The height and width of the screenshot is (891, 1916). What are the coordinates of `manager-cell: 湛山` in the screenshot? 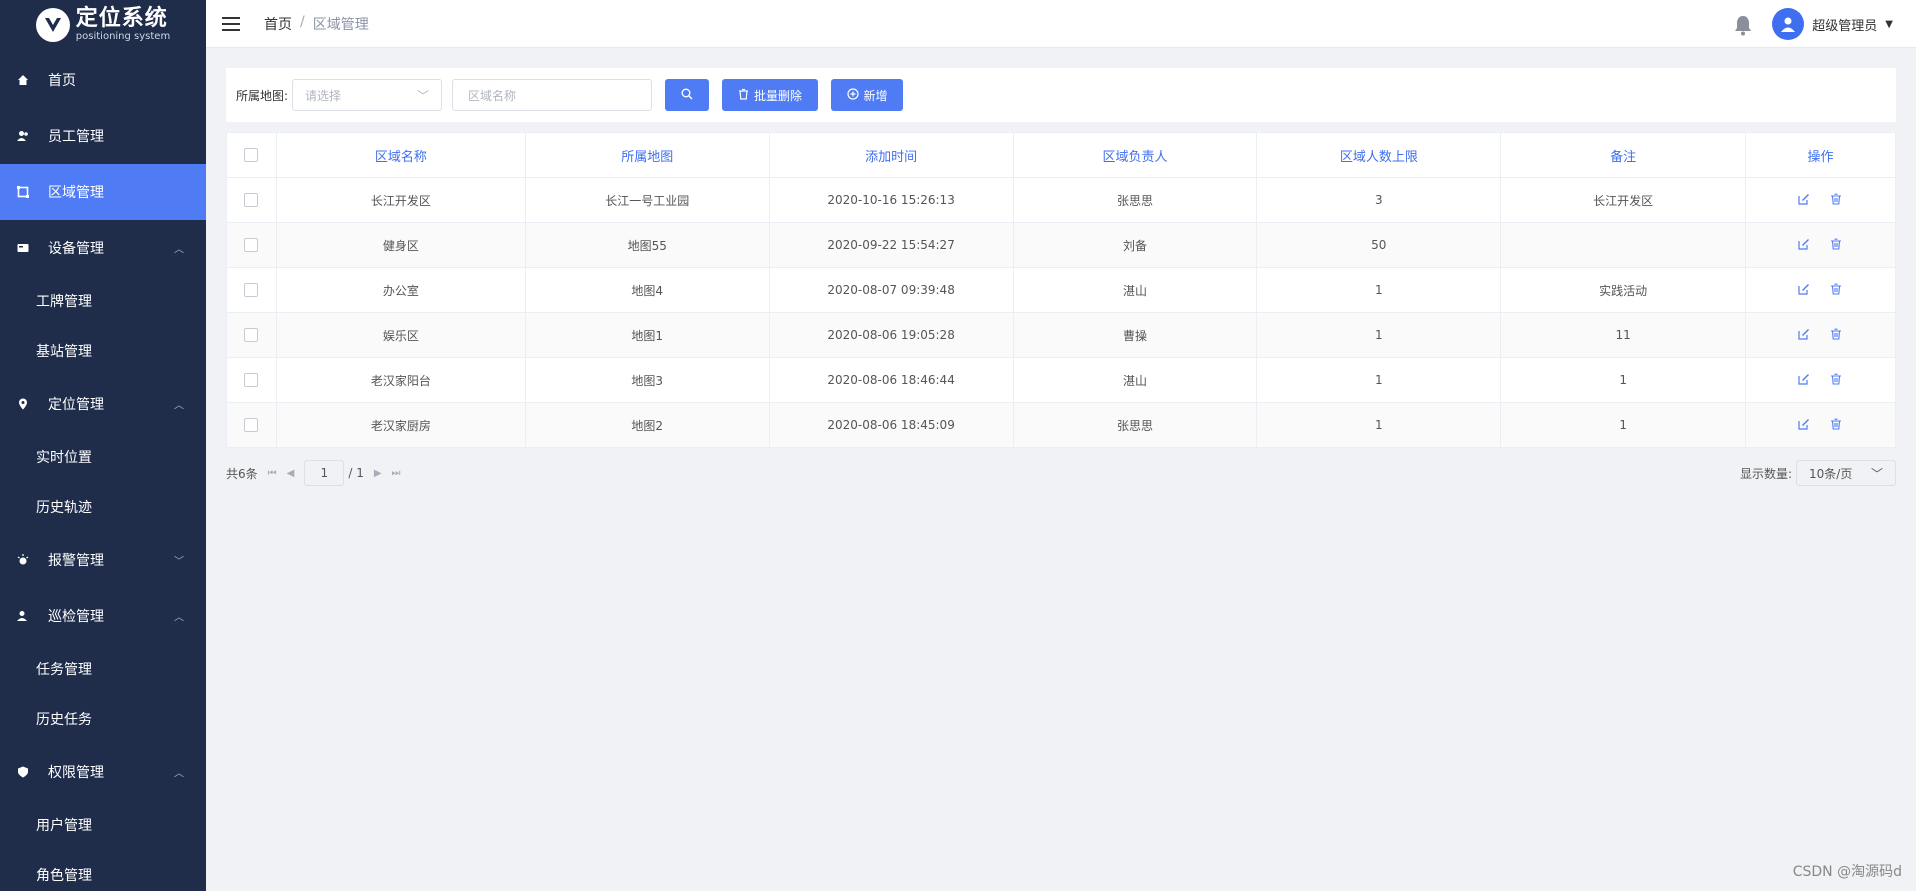 It's located at (1135, 380).